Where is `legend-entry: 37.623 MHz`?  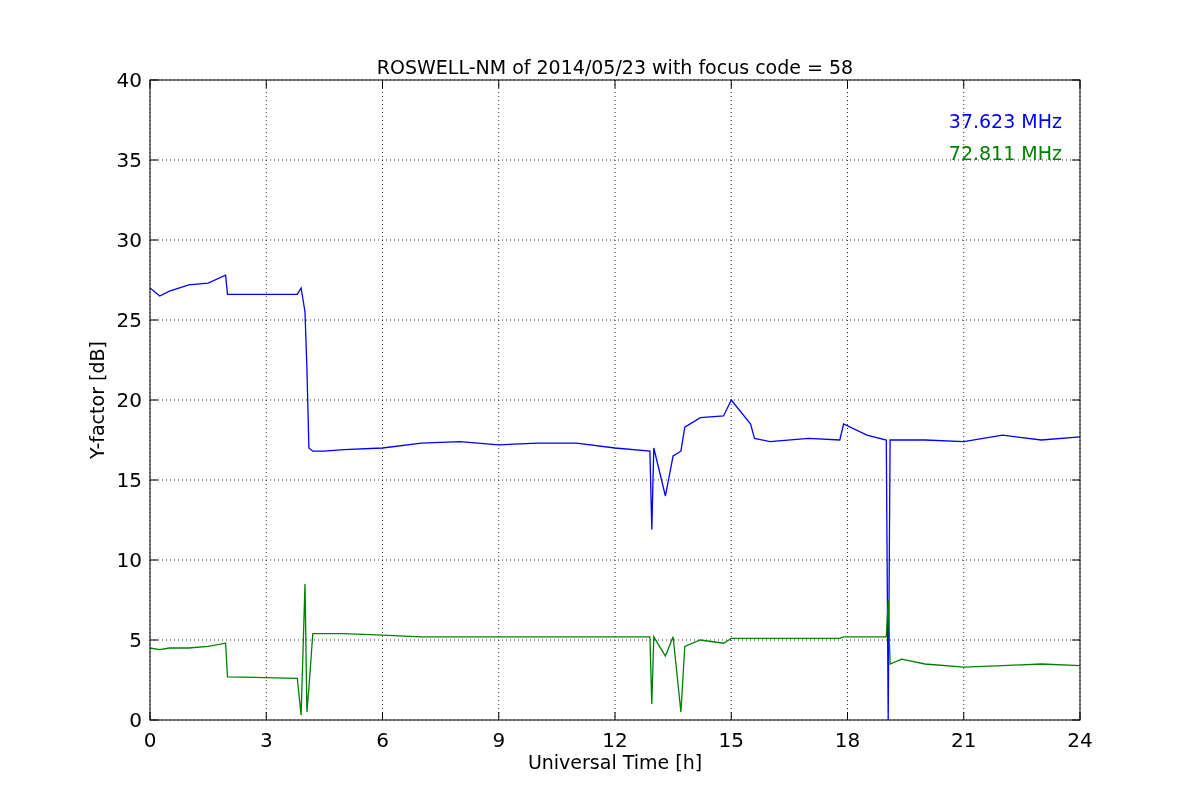 legend-entry: 37.623 MHz is located at coordinates (1005, 121).